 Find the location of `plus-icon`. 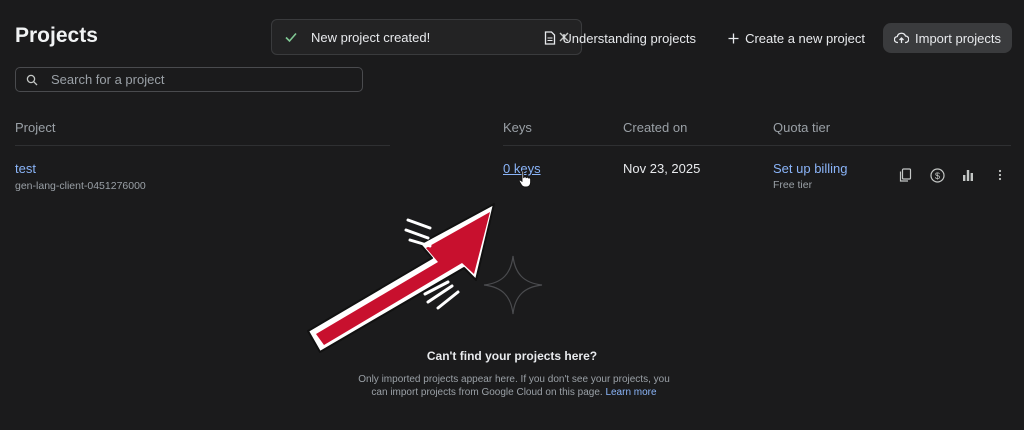

plus-icon is located at coordinates (733, 38).